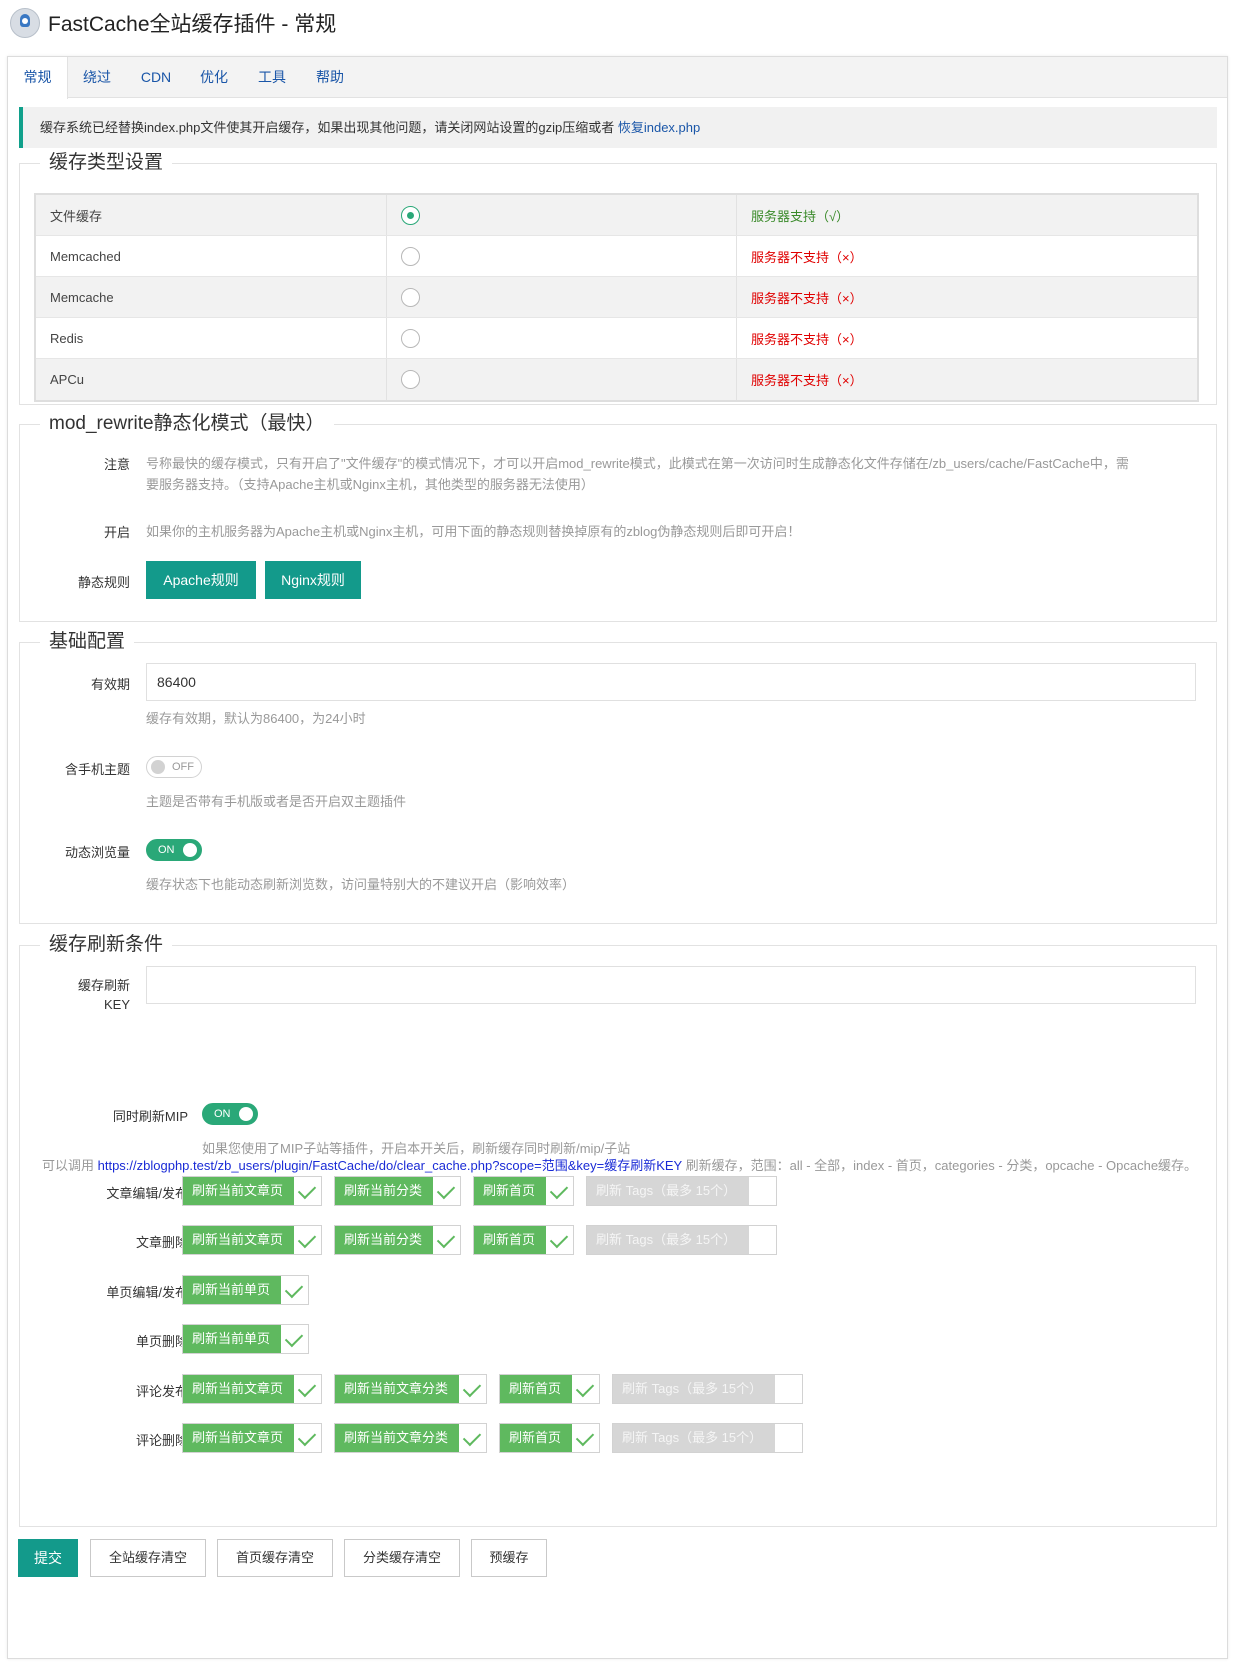 The height and width of the screenshot is (1679, 1234). Describe the element at coordinates (800, 216) in the screenshot. I see `server-support-status: 服务器支持（√）` at that location.